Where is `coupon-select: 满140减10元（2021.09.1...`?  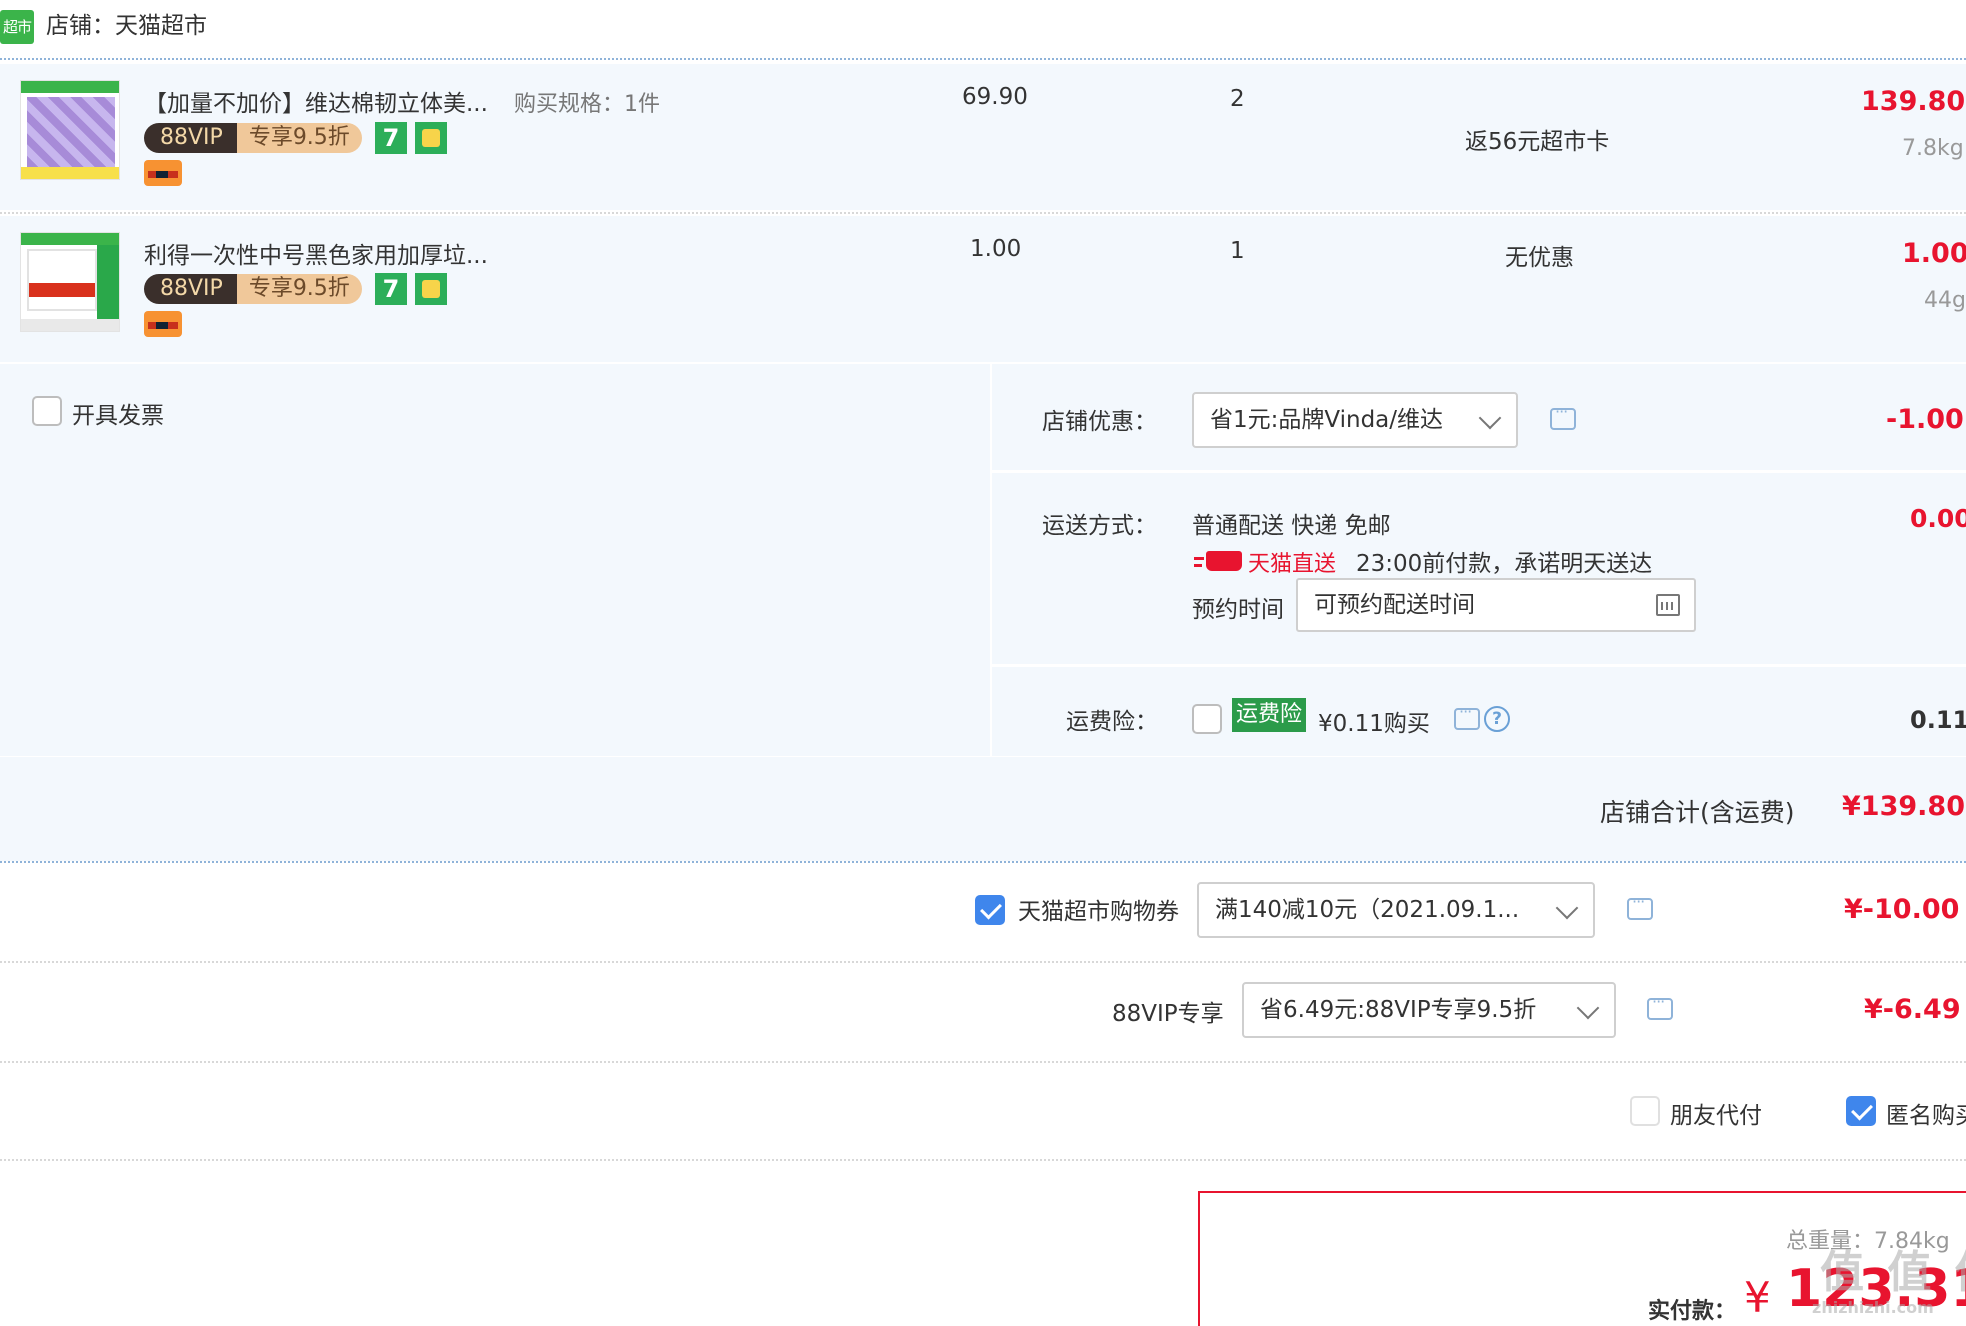
coupon-select: 满140减10元（2021.09.1... is located at coordinates (1396, 910).